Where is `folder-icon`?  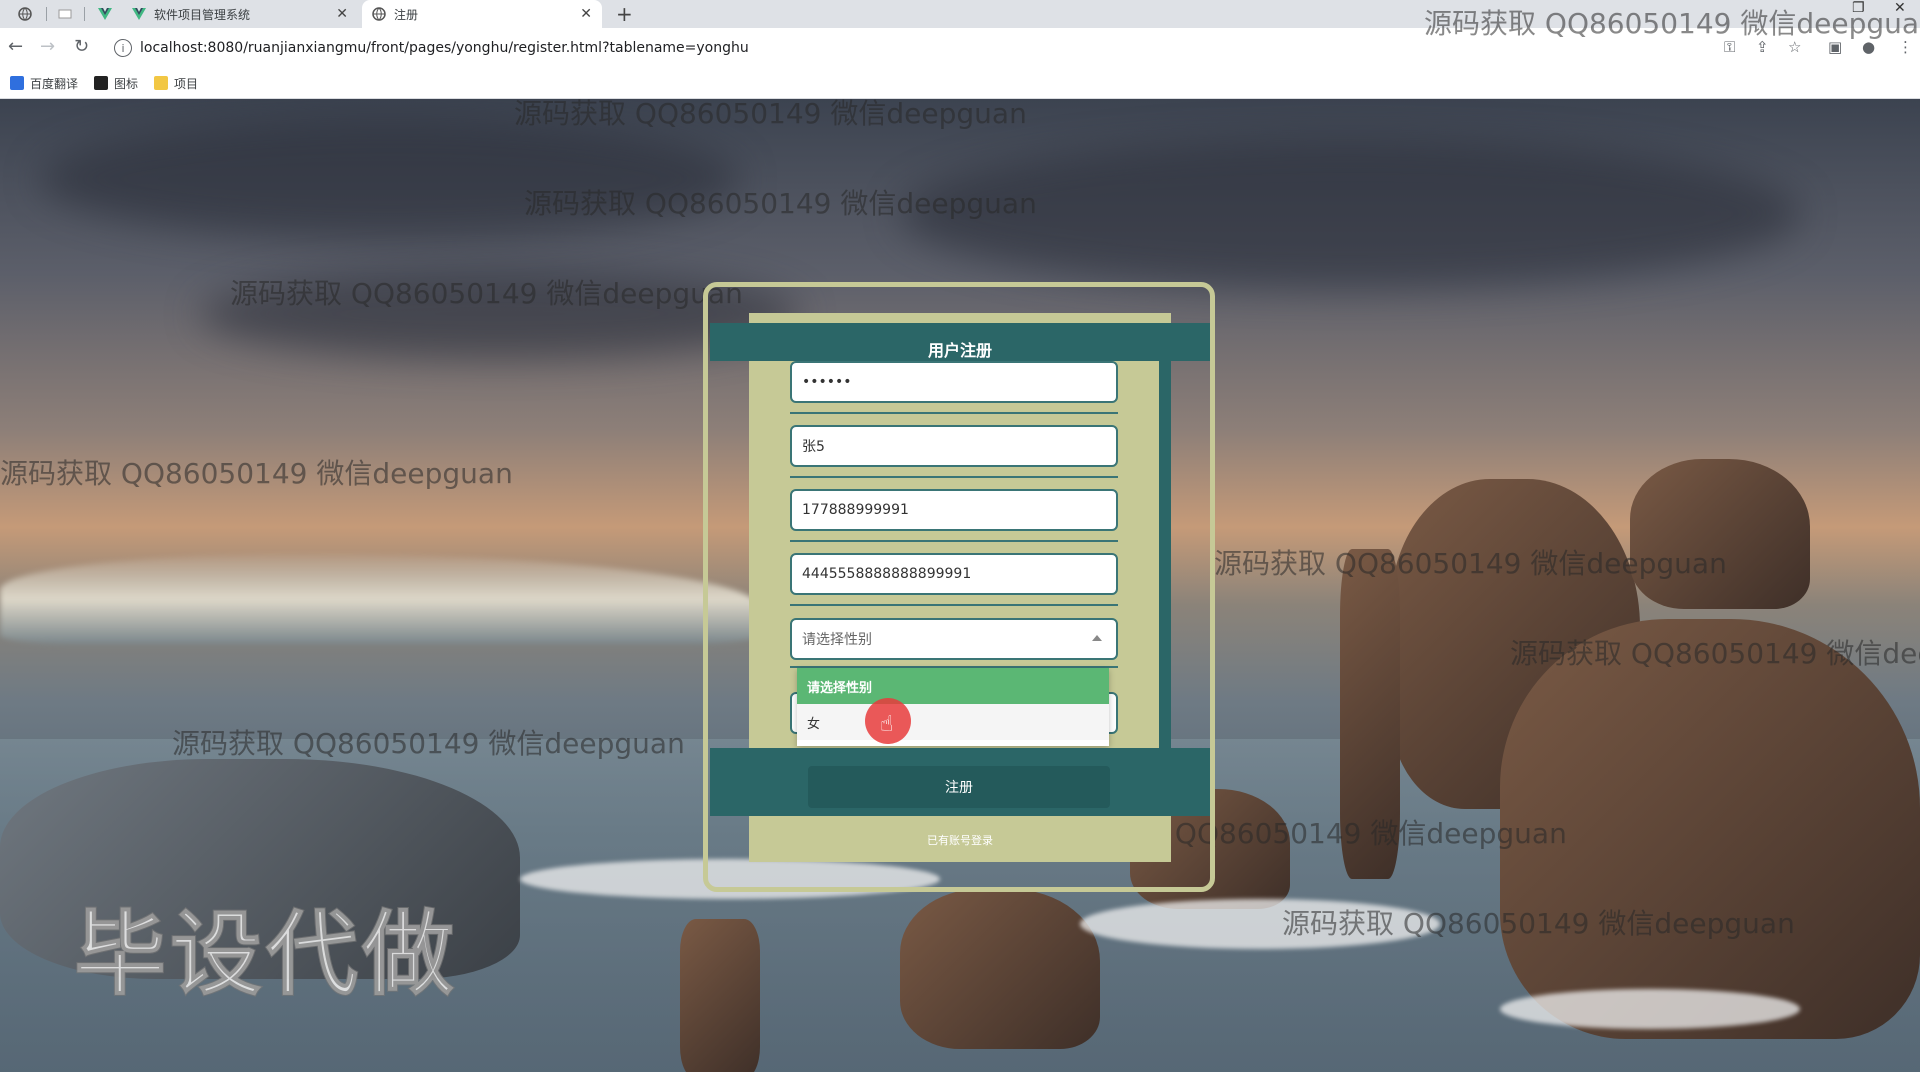
folder-icon is located at coordinates (161, 83).